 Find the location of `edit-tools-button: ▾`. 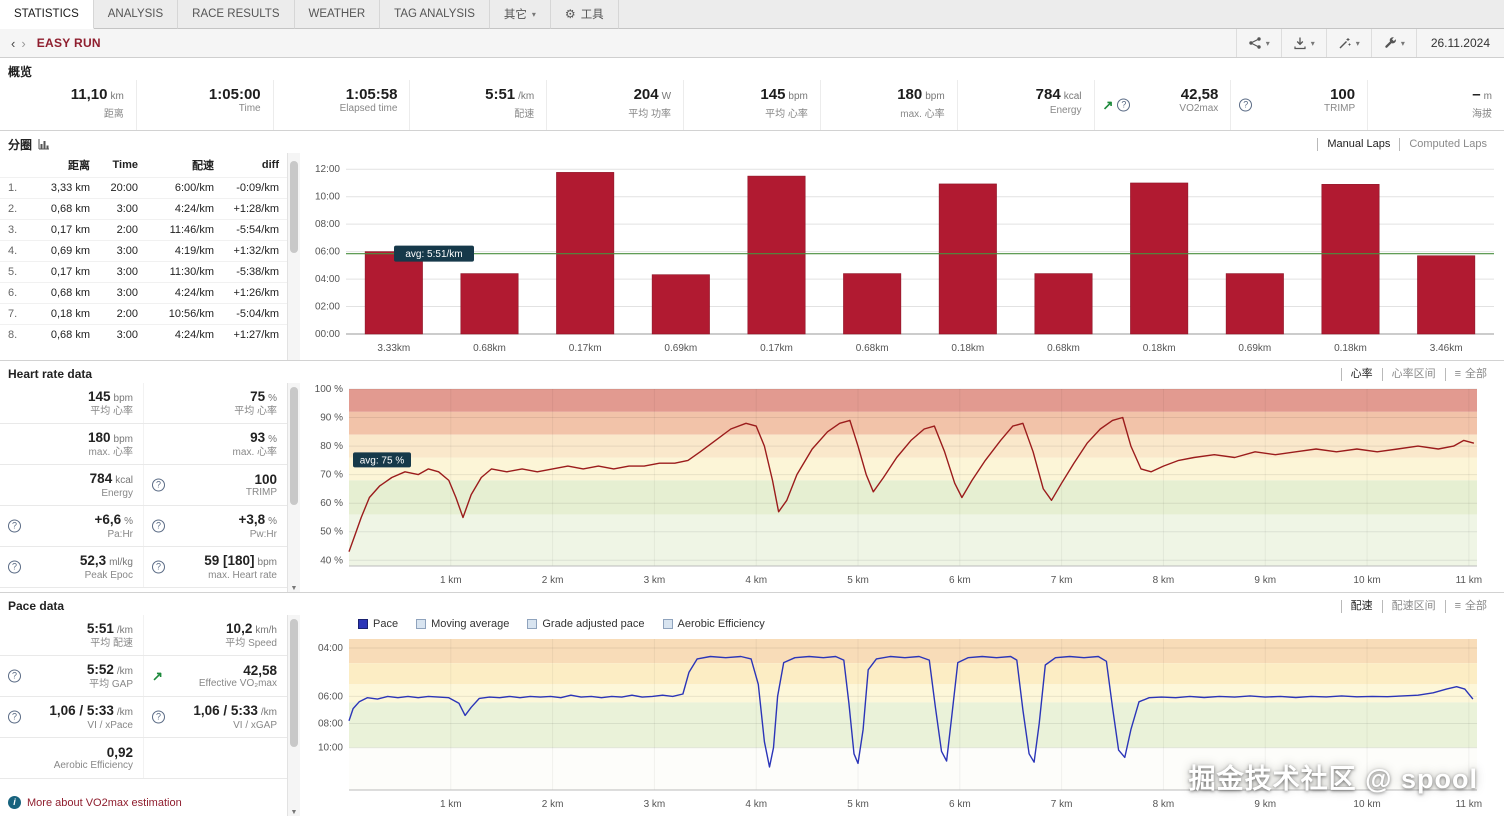

edit-tools-button: ▾ is located at coordinates (1348, 43).